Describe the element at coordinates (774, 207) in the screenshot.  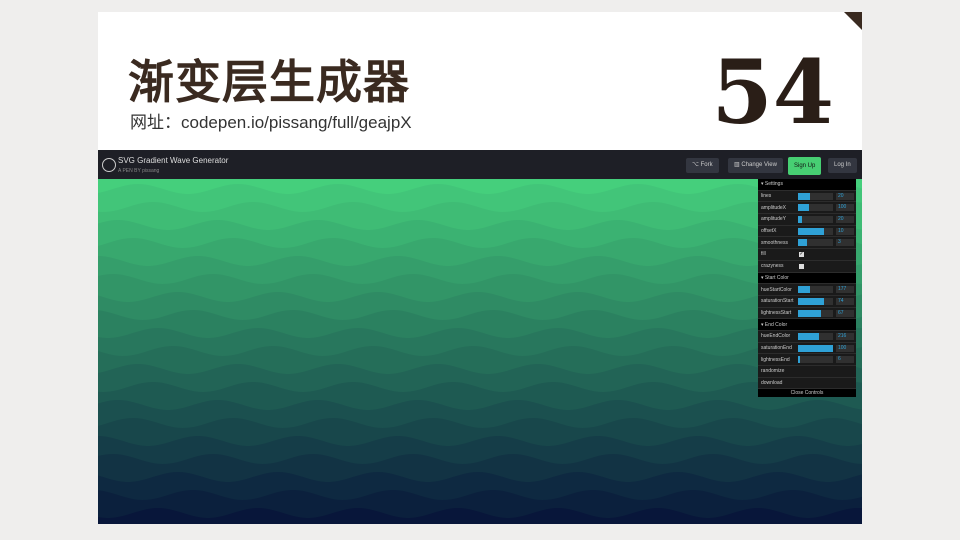
I see `slider-label: amplitudeX` at that location.